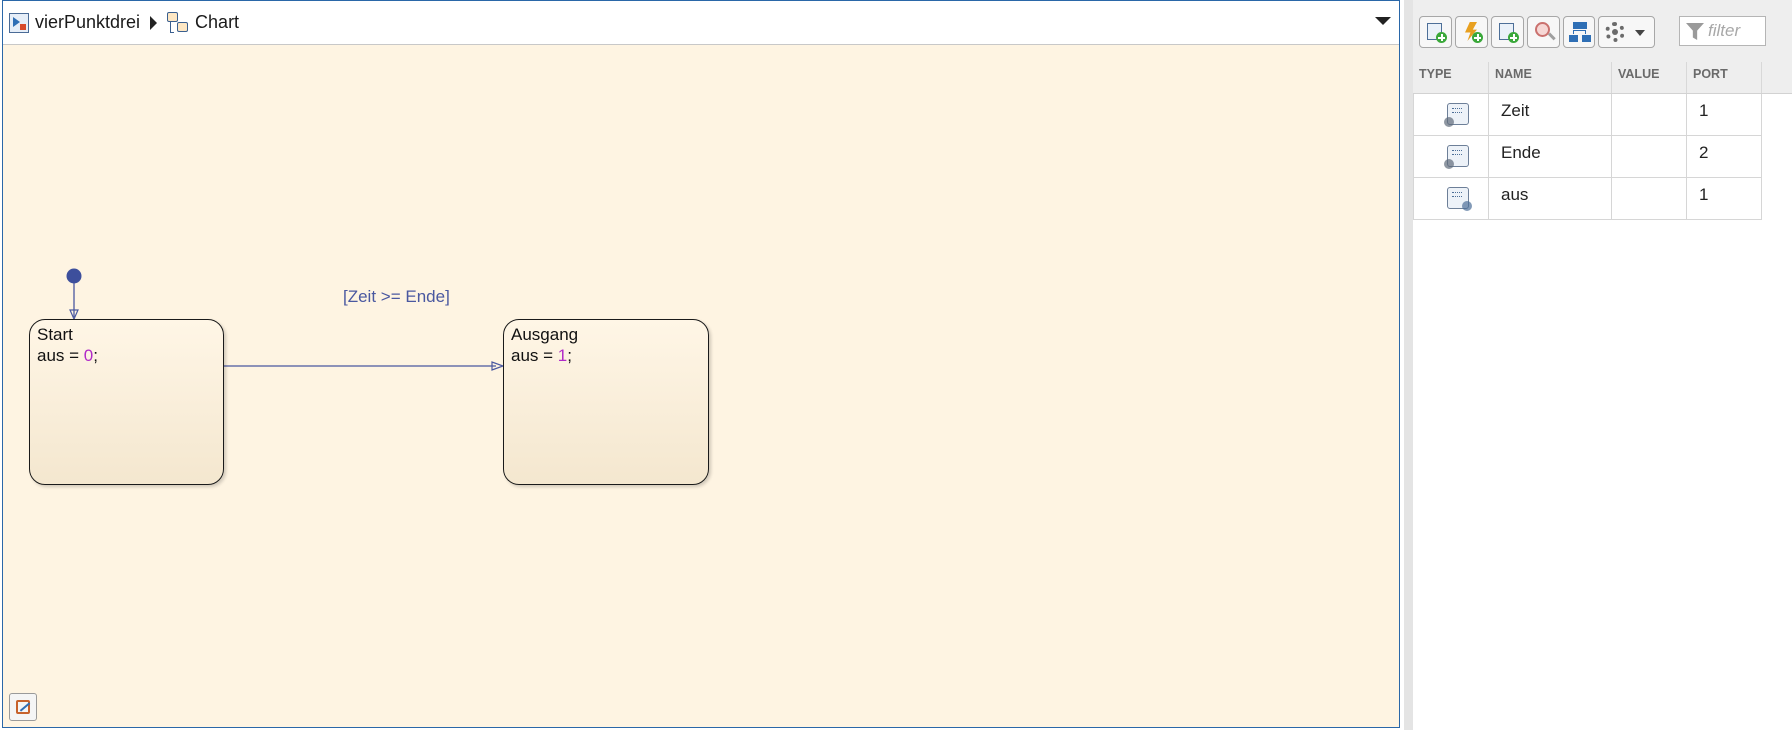 This screenshot has width=1792, height=730. Describe the element at coordinates (87, 22) in the screenshot. I see `breadcrumb-model: vierPunktdrei` at that location.